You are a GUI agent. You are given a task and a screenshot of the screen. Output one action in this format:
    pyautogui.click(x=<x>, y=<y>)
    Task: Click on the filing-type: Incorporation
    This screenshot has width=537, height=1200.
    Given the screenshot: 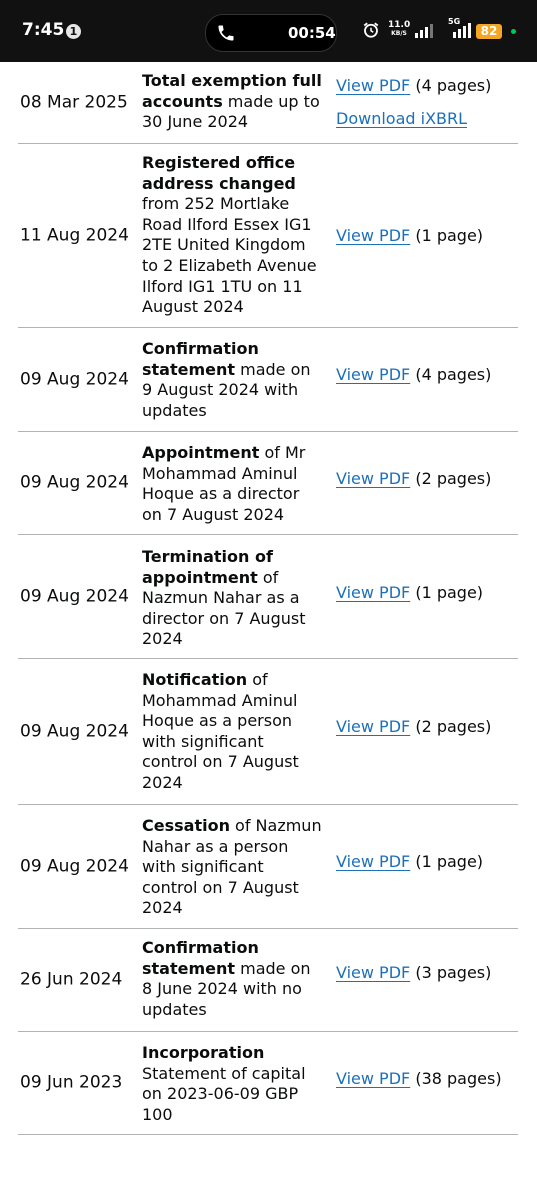 What is the action you would take?
    pyautogui.click(x=203, y=1052)
    